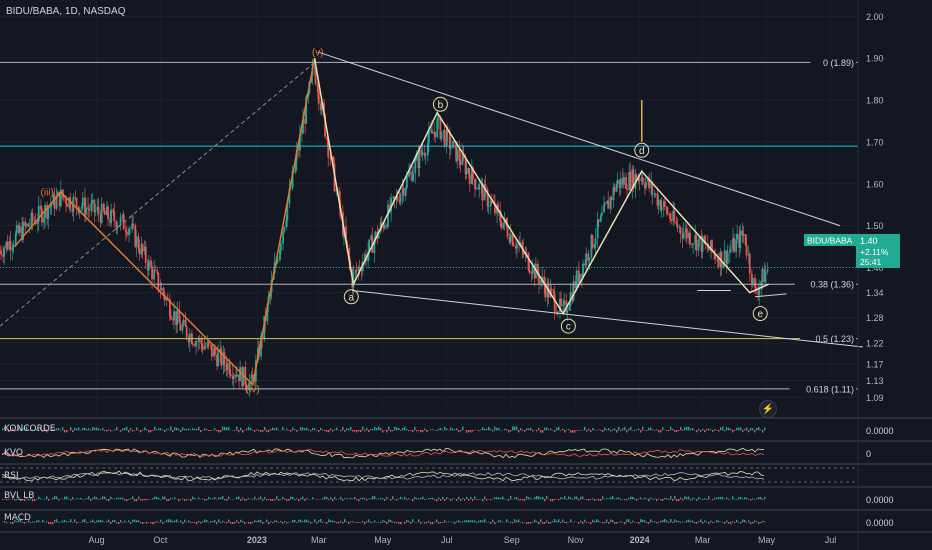 The image size is (932, 550). What do you see at coordinates (875, 17) in the screenshot?
I see `y-tick-label: 2.00` at bounding box center [875, 17].